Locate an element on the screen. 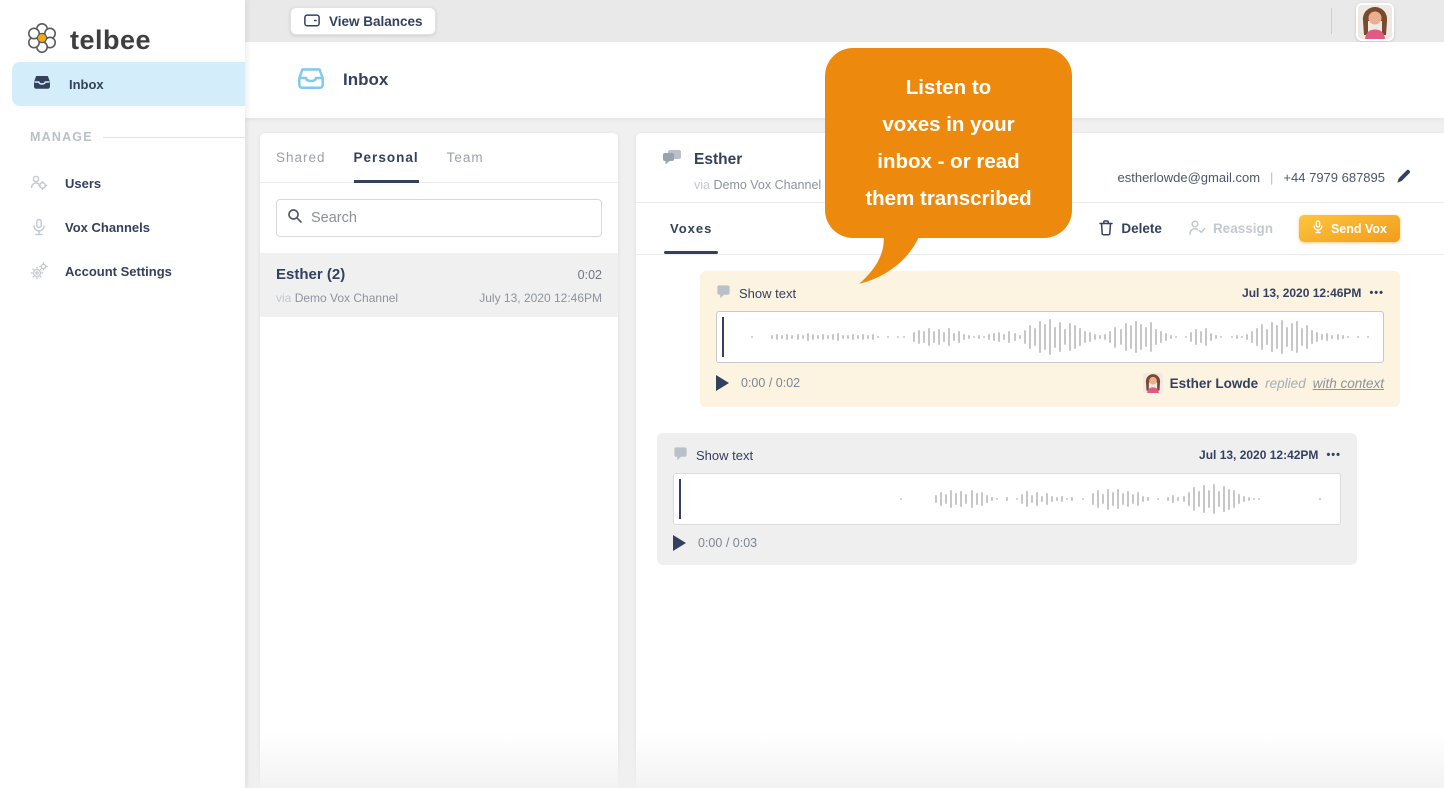 The width and height of the screenshot is (1444, 788). manage-section-header: MANAGE is located at coordinates (137, 137).